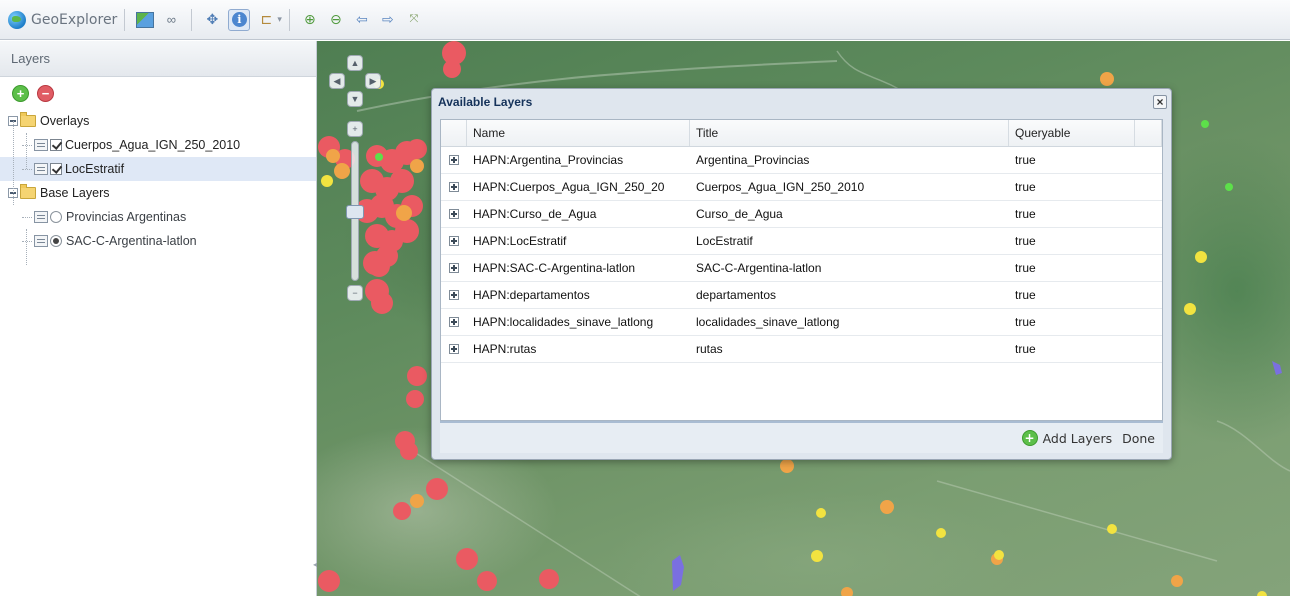  I want to click on zoom-extent-button: ⤧, so click(414, 20).